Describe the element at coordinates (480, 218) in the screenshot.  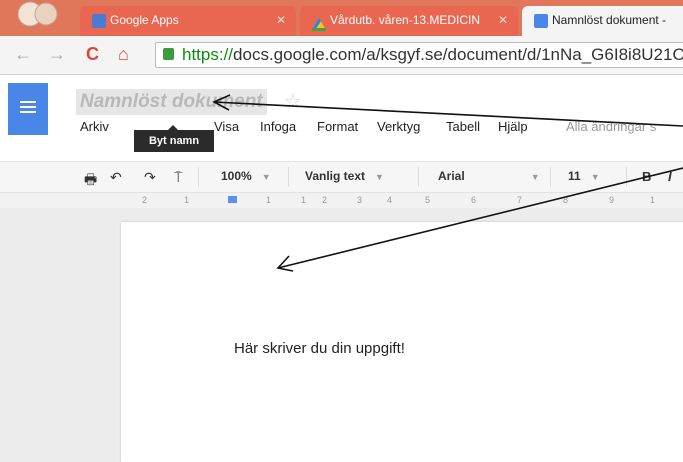
I see `arrow-to-page` at that location.